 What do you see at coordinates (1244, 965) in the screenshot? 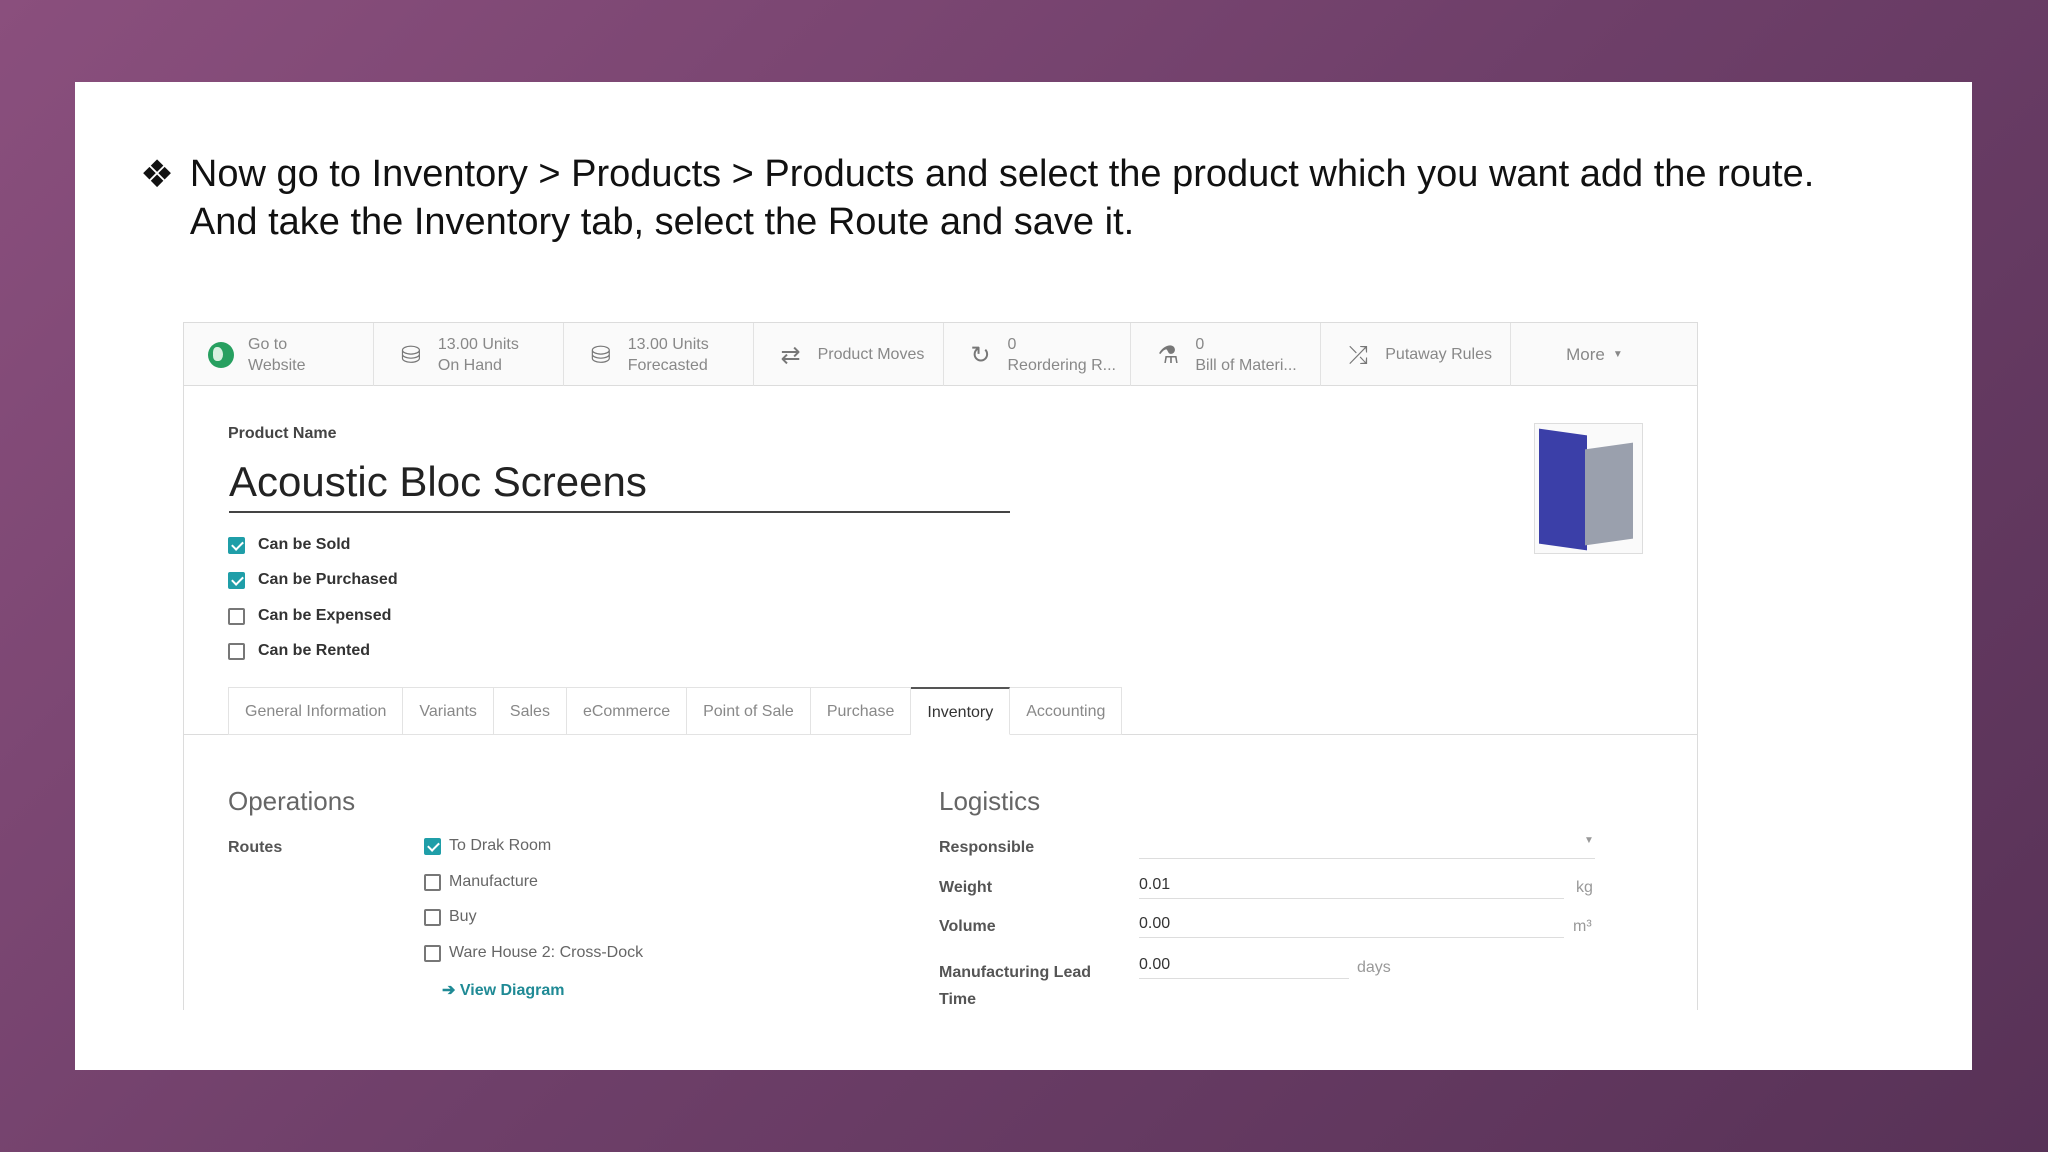
I see `lead-time-input: 0.00` at bounding box center [1244, 965].